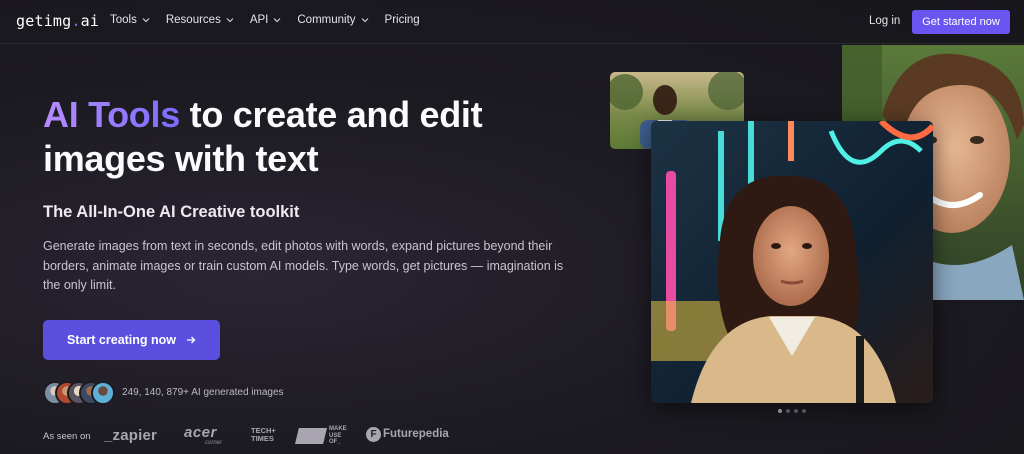  Describe the element at coordinates (416, 434) in the screenshot. I see `futurepedia-logo: Futurepedia` at that location.